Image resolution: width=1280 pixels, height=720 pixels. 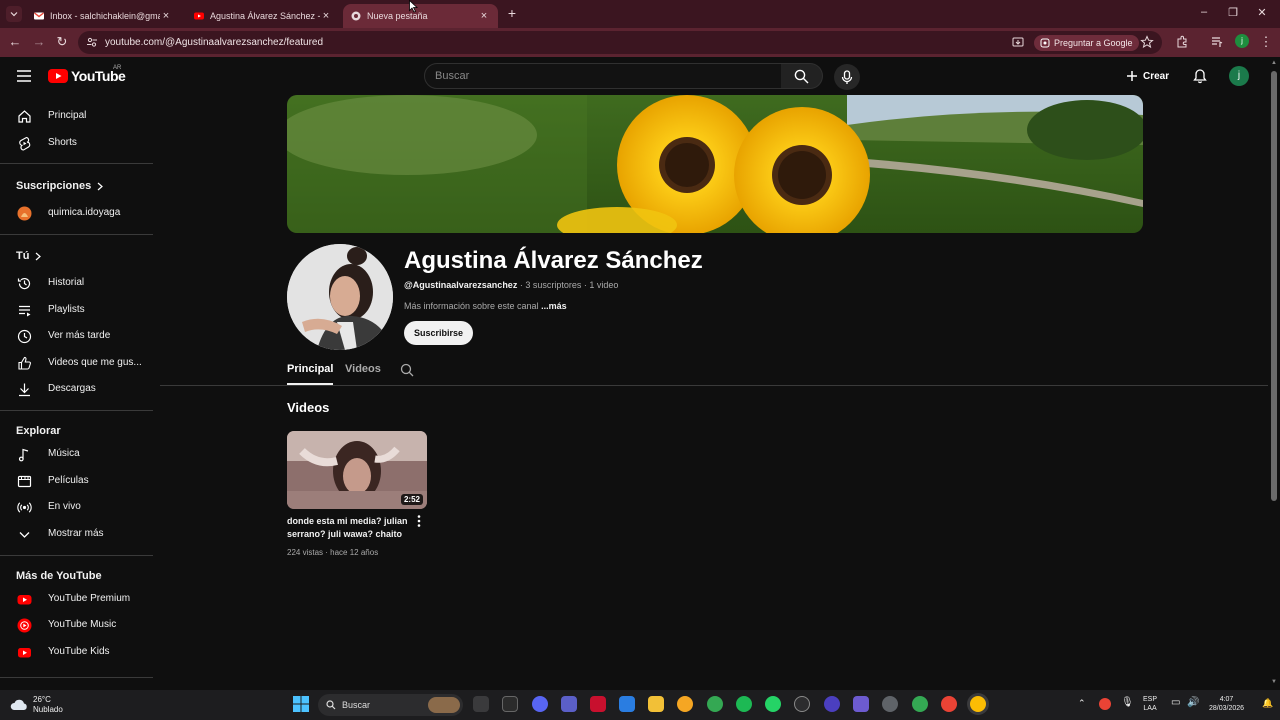 What do you see at coordinates (832, 704) in the screenshot?
I see `app-purple-icon` at bounding box center [832, 704].